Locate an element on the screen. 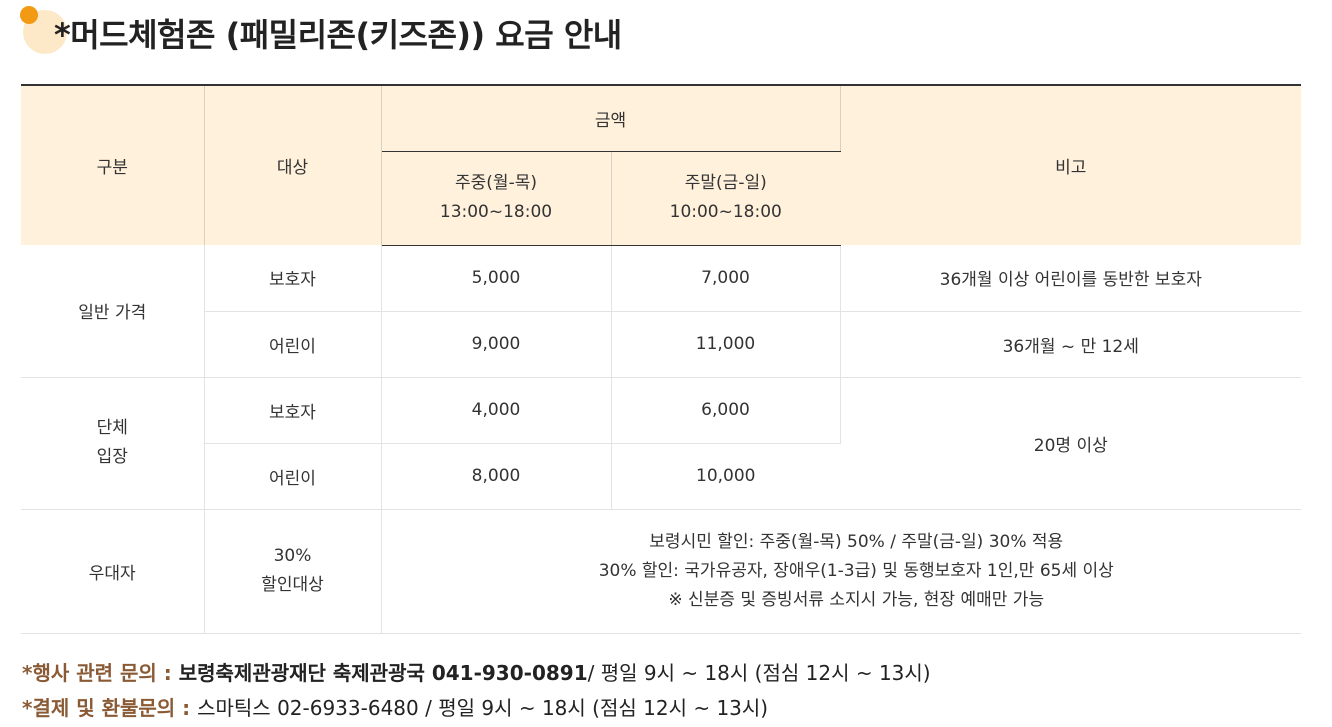 The width and height of the screenshot is (1332, 727). event-contact-hours: / 평일 9시 ~ 18시 (점심 12시 ~ 13시) is located at coordinates (759, 673).